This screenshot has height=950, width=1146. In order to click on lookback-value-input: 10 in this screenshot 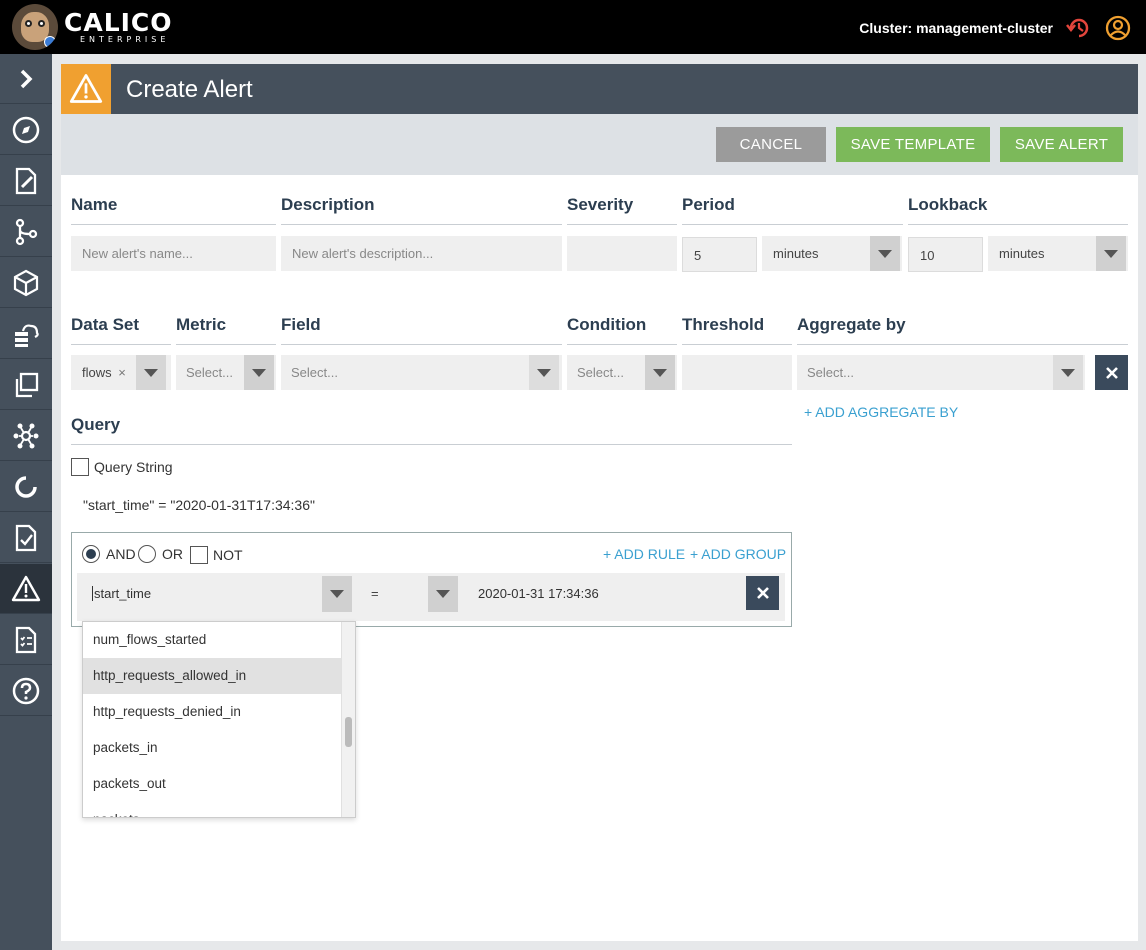, I will do `click(945, 254)`.